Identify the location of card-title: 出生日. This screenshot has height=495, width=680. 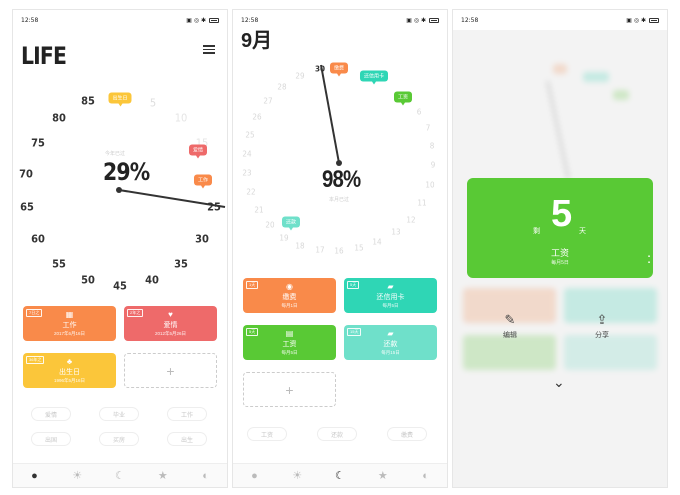
(69, 372).